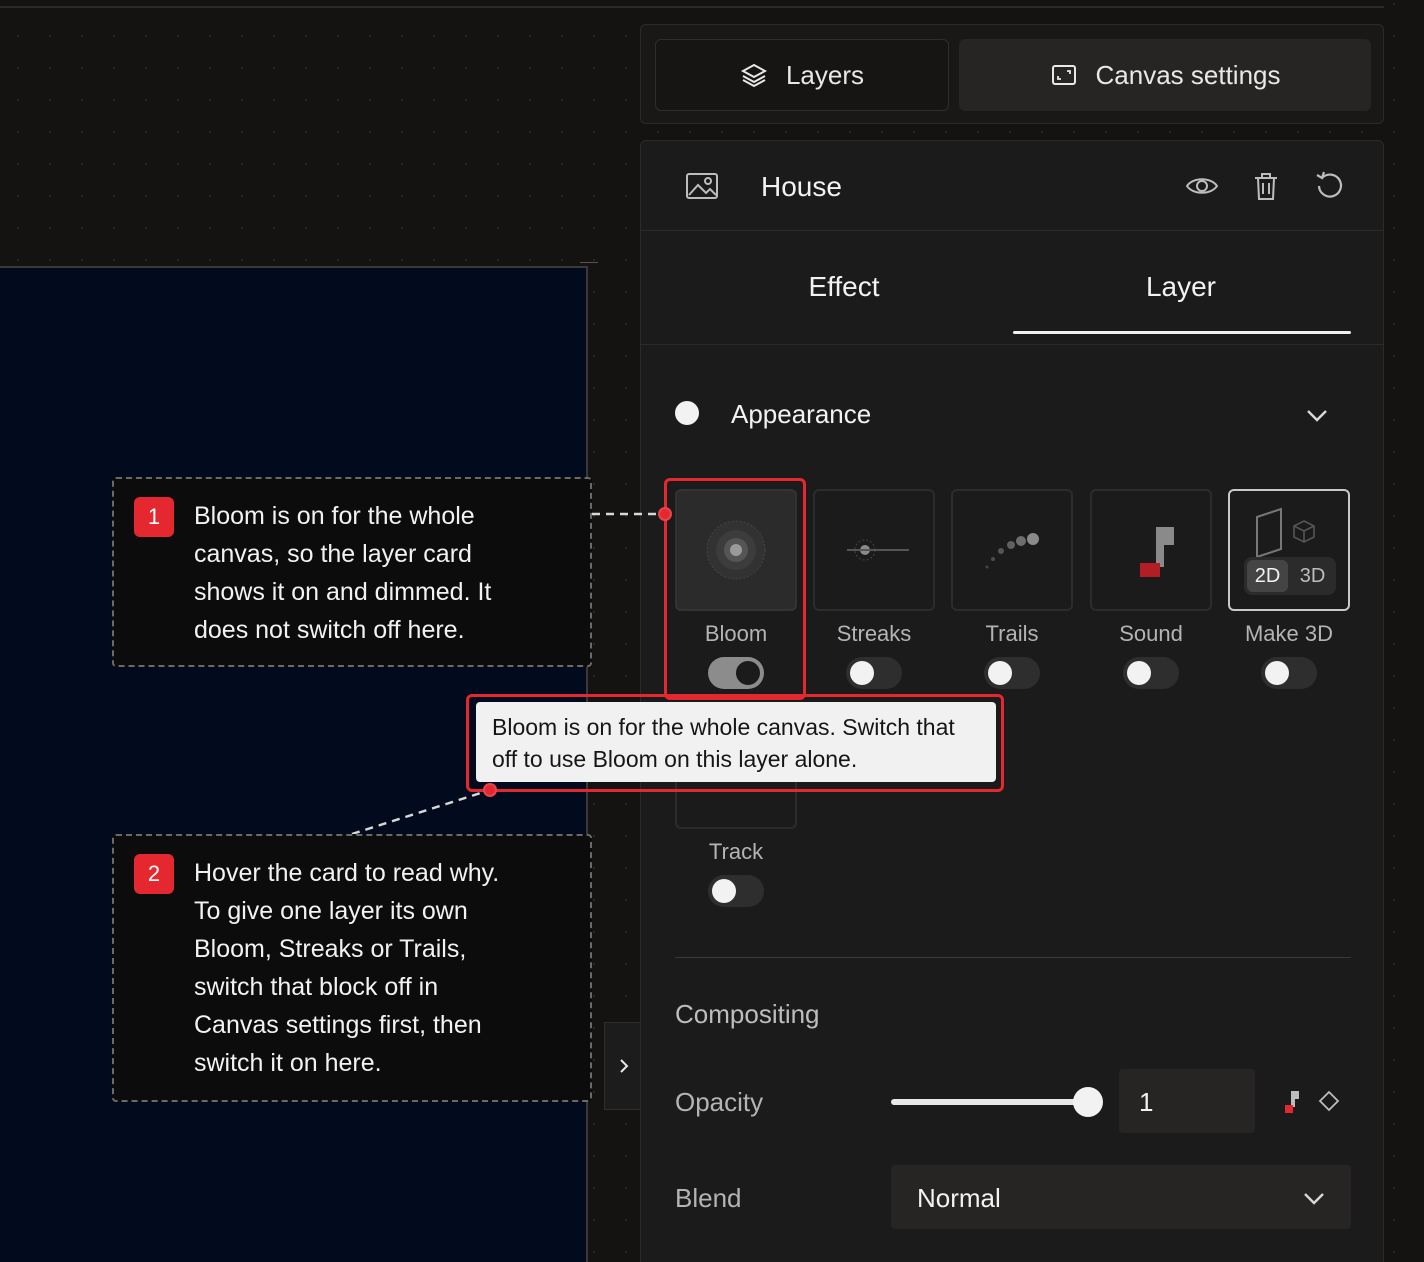 This screenshot has width=1424, height=1262. I want to click on tab-layers-label: Layers, so click(825, 74).